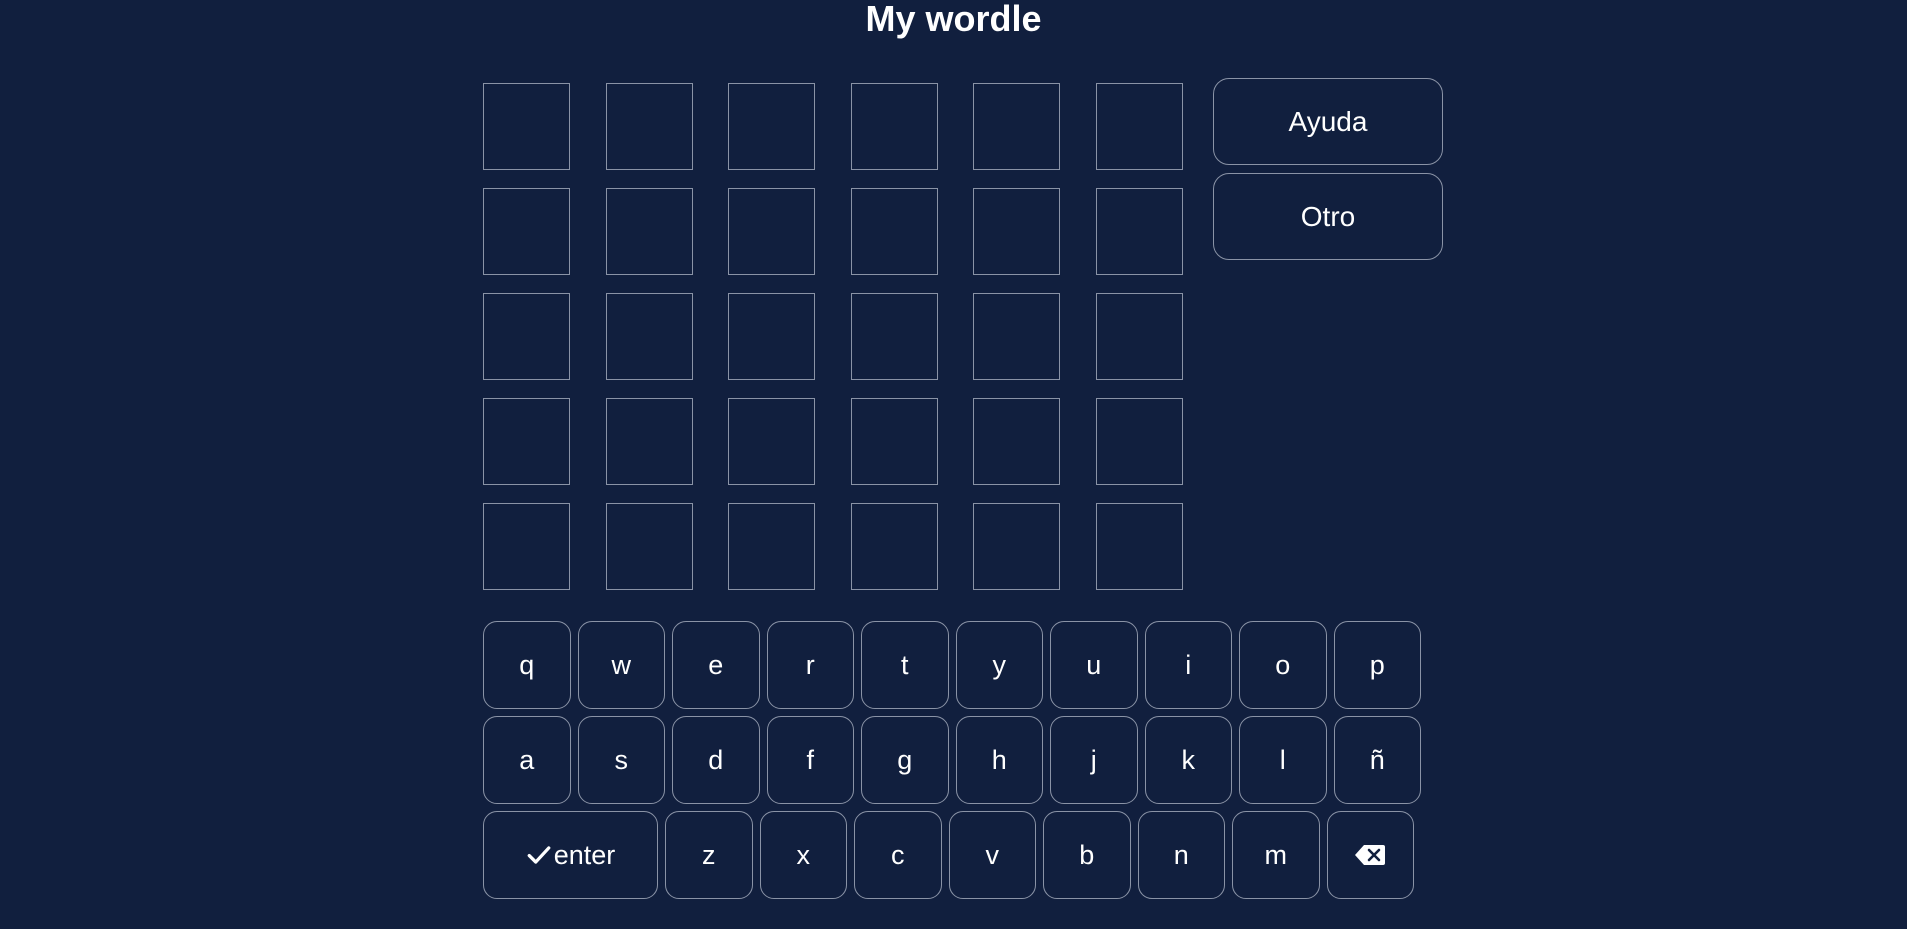  Describe the element at coordinates (1094, 760) in the screenshot. I see `key-j: j` at that location.